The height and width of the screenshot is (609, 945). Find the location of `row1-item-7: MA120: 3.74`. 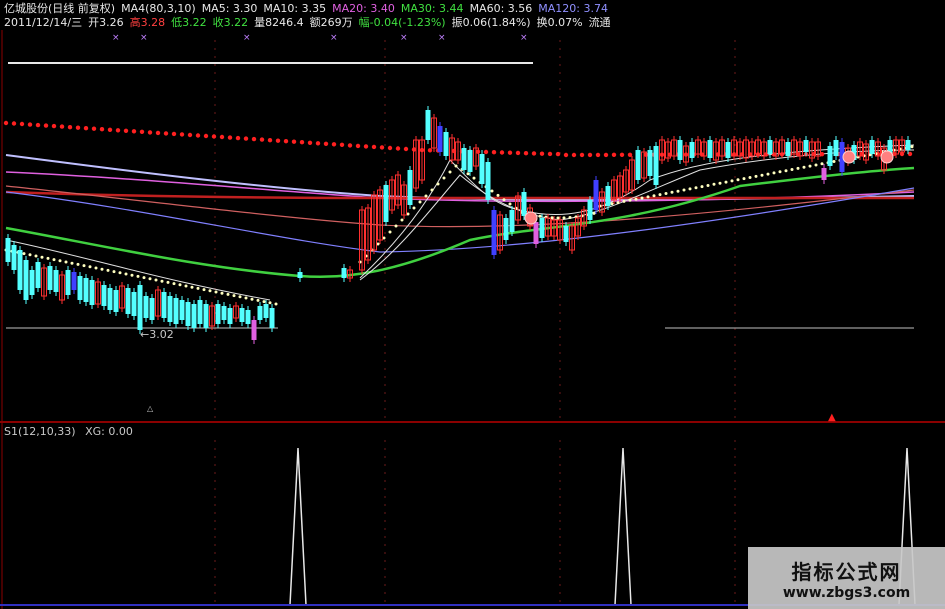

row1-item-7: MA120: 3.74 is located at coordinates (573, 8).